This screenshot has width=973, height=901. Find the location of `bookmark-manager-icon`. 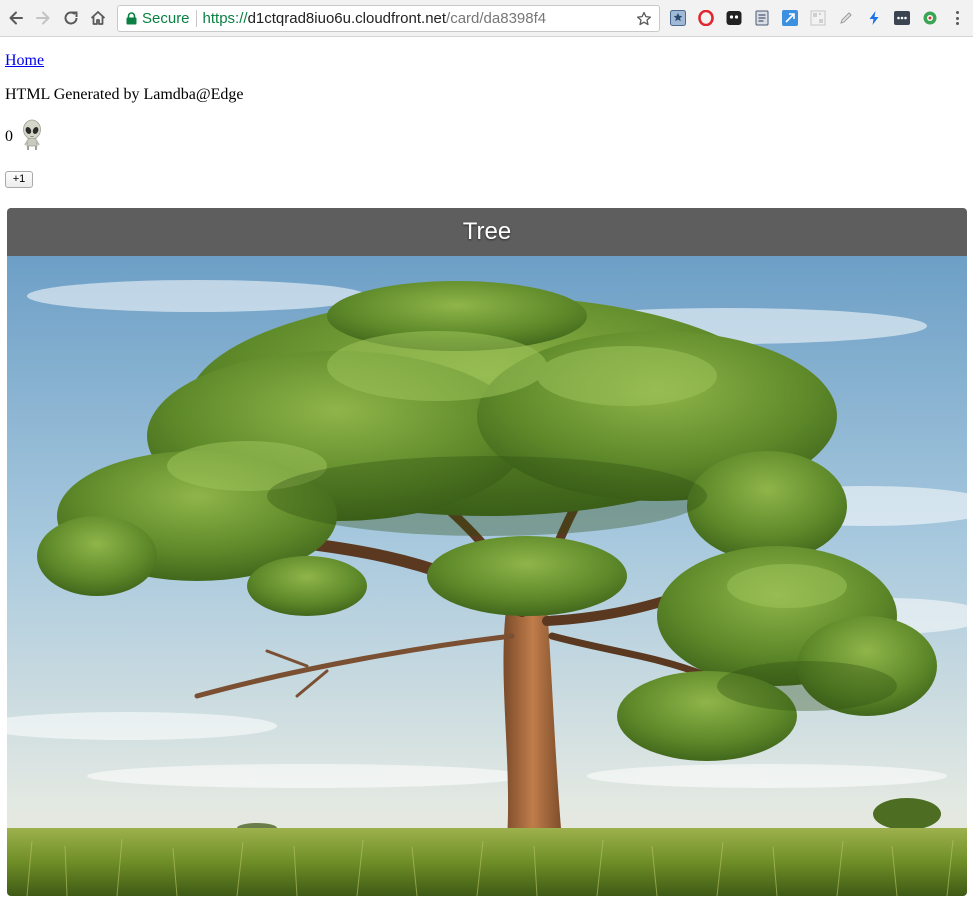

bookmark-manager-icon is located at coordinates (678, 18).